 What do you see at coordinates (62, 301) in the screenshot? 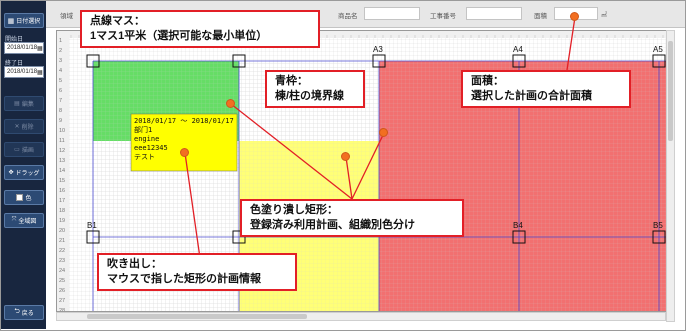
I see `row-number: 27` at bounding box center [62, 301].